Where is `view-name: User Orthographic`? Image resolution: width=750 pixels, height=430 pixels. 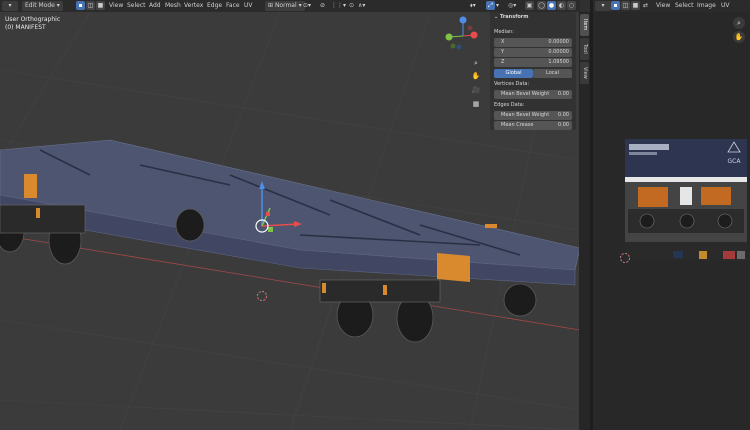
view-name: User Orthographic is located at coordinates (33, 19).